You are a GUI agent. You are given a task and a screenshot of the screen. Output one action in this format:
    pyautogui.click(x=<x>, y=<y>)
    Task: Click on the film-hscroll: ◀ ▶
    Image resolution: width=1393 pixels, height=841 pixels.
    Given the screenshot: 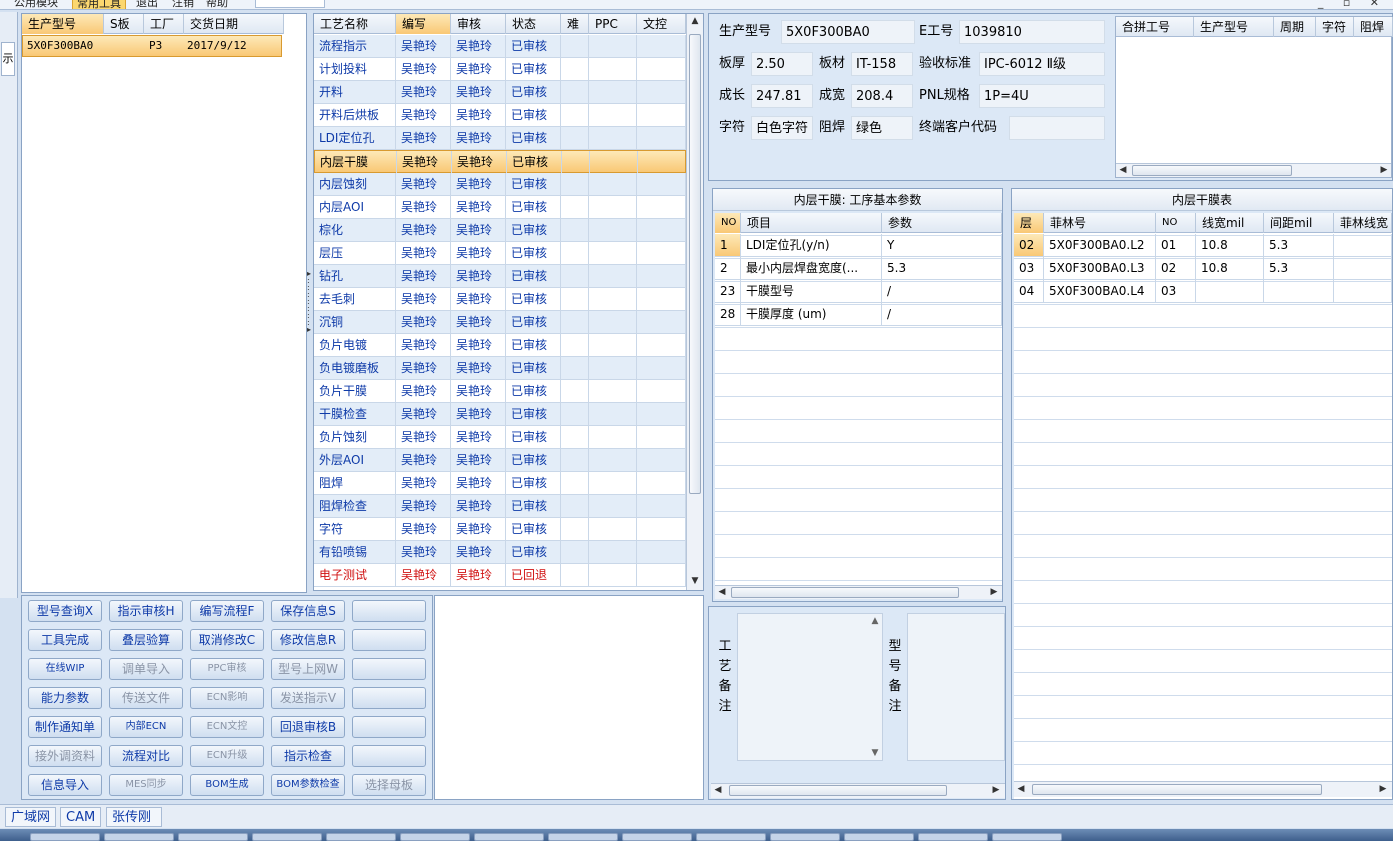 What is the action you would take?
    pyautogui.click(x=1203, y=789)
    